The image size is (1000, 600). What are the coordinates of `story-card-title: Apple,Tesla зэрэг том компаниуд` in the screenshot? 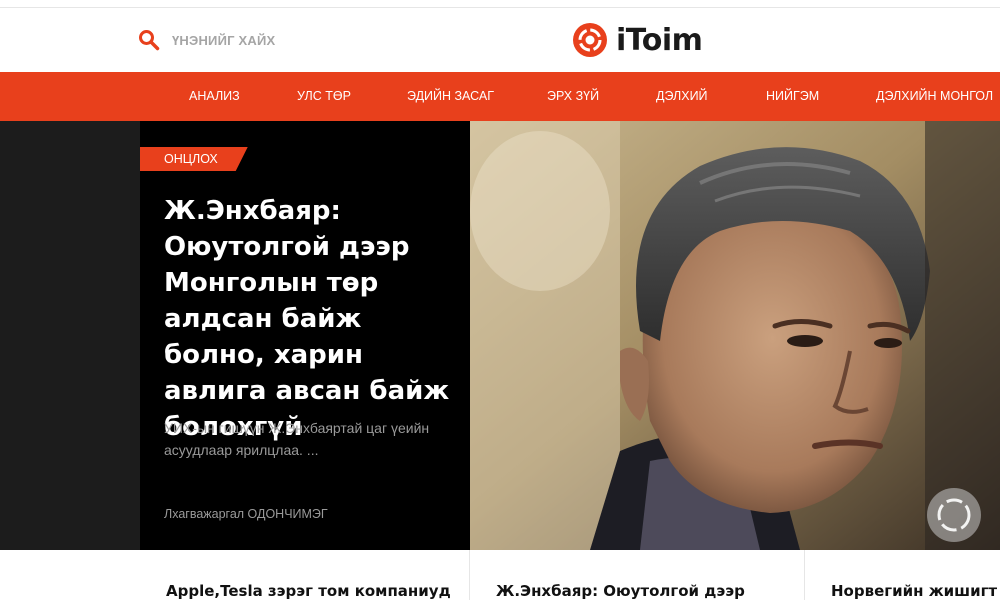 It's located at (308, 591).